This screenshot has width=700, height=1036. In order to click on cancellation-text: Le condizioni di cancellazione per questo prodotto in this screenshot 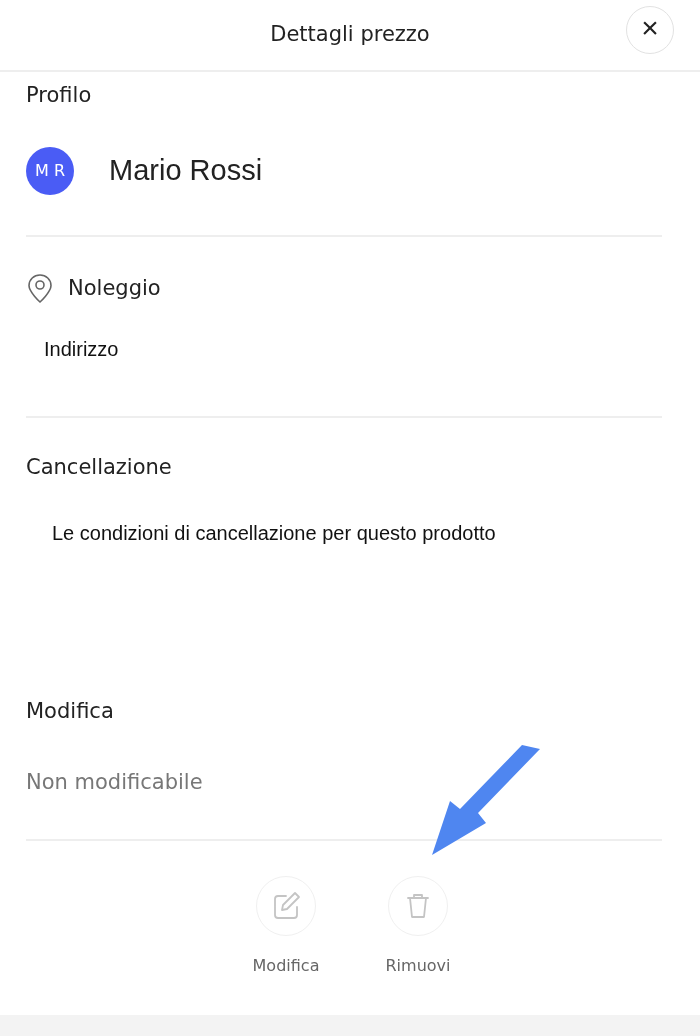, I will do `click(274, 533)`.